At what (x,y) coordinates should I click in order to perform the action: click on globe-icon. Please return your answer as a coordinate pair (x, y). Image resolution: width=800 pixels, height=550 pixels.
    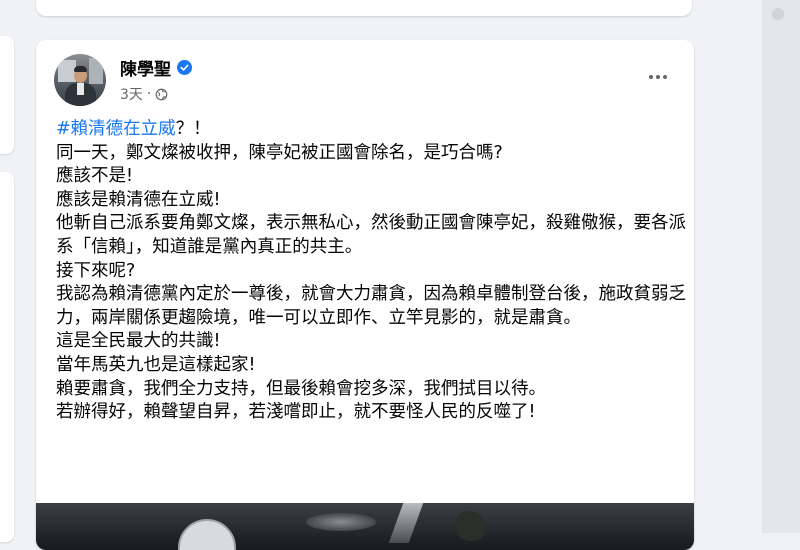
    Looking at the image, I should click on (161, 94).